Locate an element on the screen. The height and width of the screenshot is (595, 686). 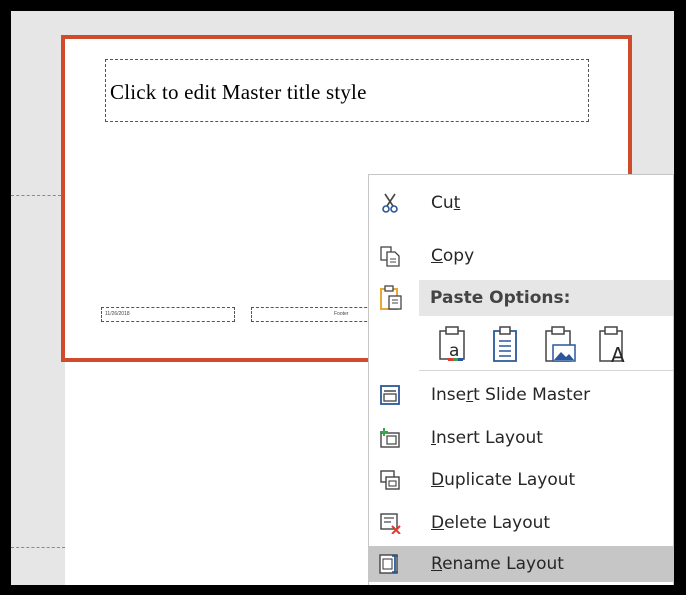
clipboard-icon is located at coordinates (391, 297).